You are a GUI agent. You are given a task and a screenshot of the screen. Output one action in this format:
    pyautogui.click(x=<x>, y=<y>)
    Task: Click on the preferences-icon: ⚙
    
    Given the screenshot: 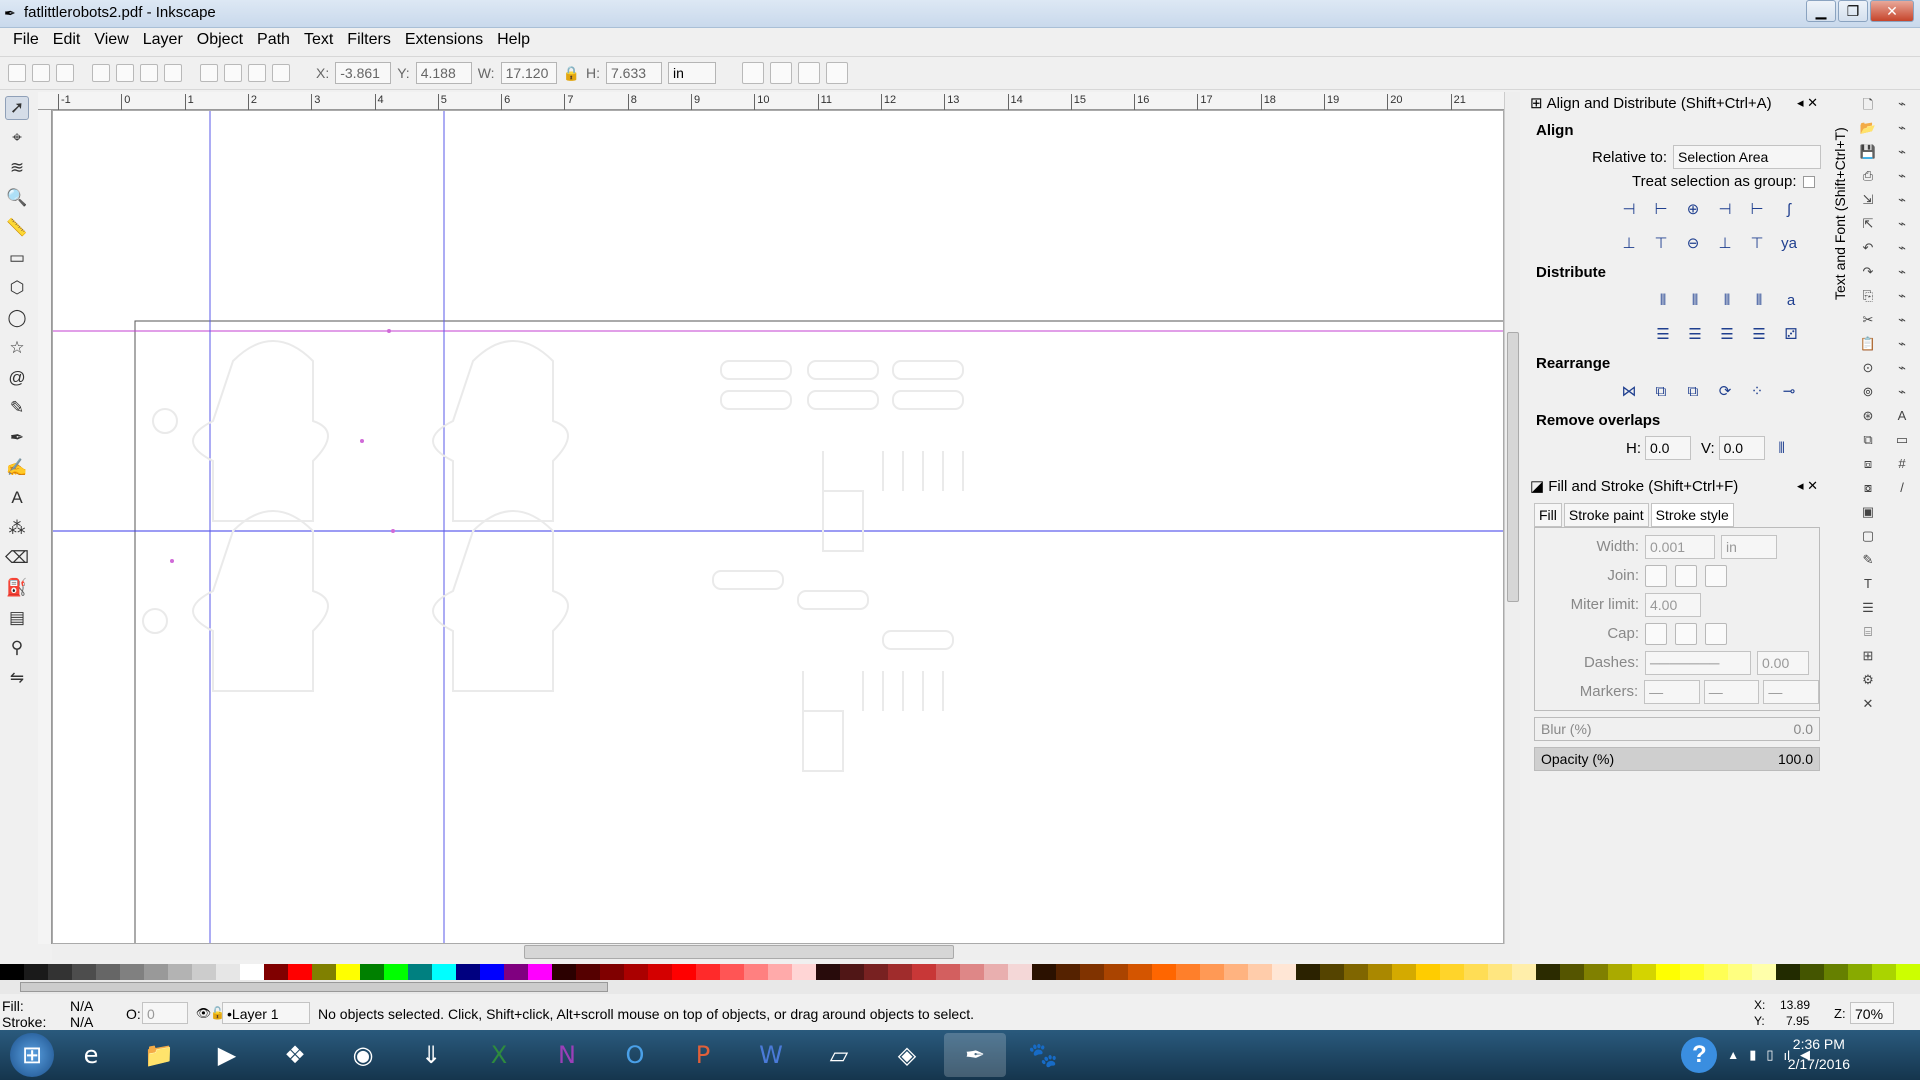 What is the action you would take?
    pyautogui.click(x=1868, y=682)
    